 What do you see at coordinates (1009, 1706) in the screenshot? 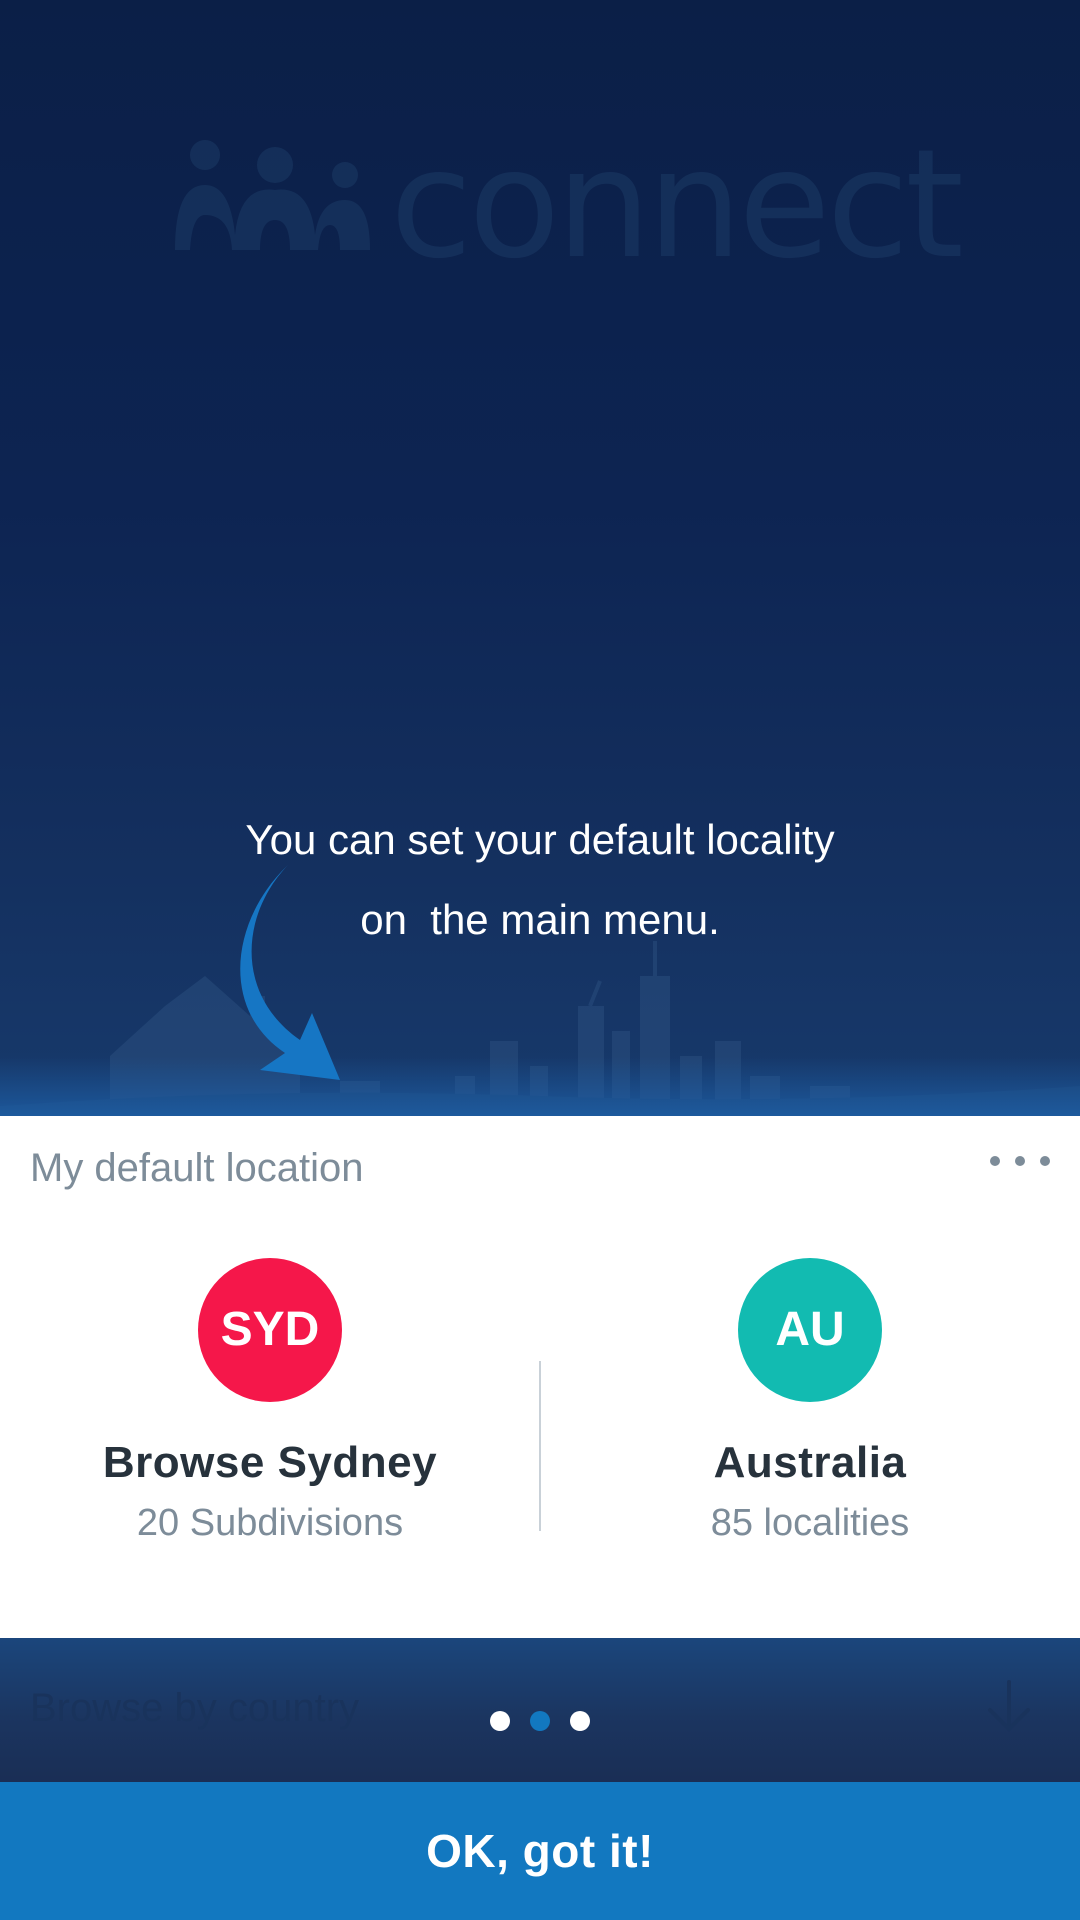
I see `arrow-down-icon` at bounding box center [1009, 1706].